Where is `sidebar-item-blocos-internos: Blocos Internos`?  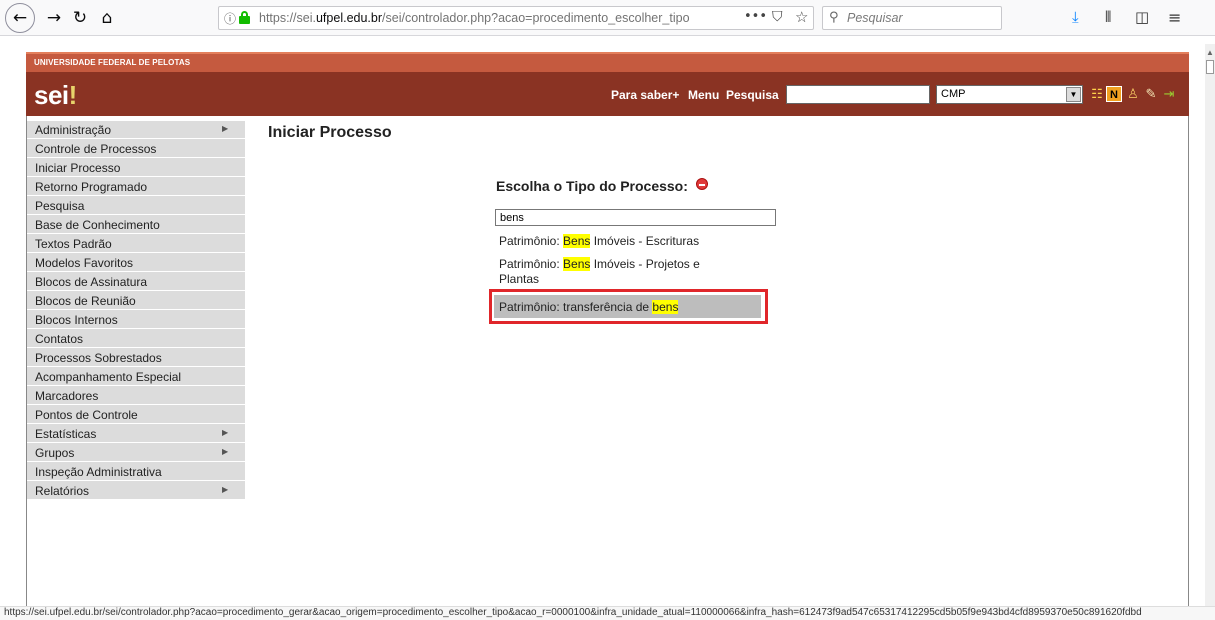 sidebar-item-blocos-internos: Blocos Internos is located at coordinates (136, 320).